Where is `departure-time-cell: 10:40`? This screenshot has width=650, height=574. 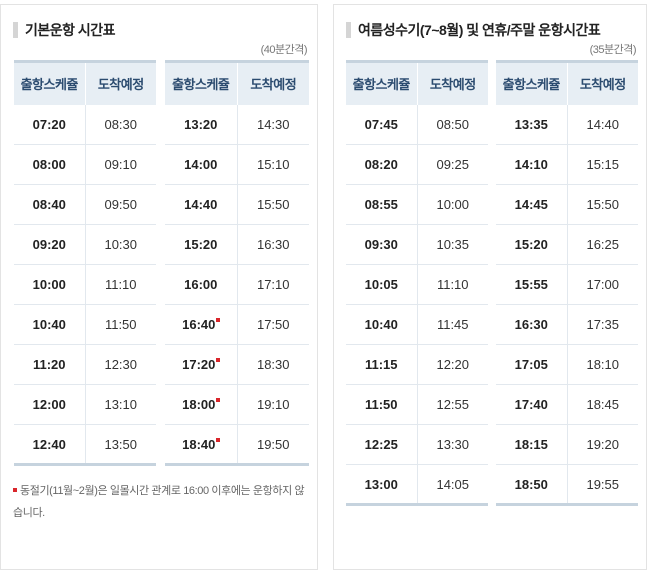 departure-time-cell: 10:40 is located at coordinates (381, 324).